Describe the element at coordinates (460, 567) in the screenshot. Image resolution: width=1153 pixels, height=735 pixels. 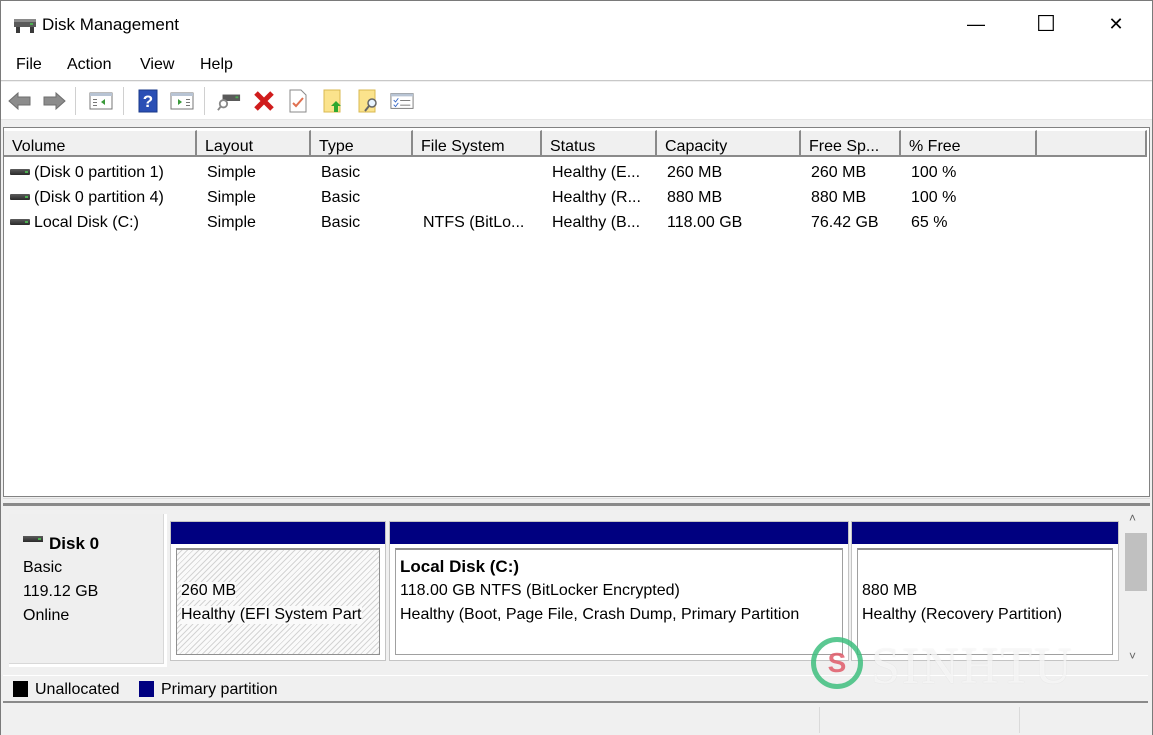
I see `partition-title: Local Disk (C:)` at that location.